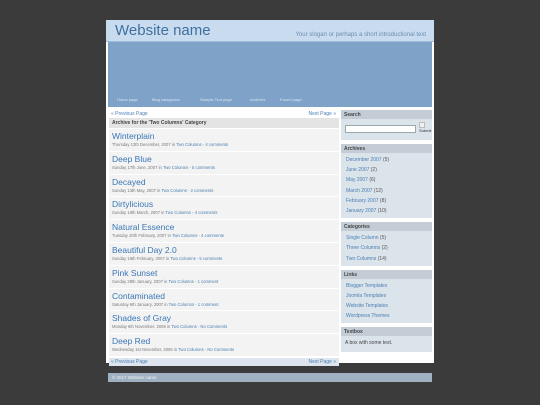 The width and height of the screenshot is (540, 405). What do you see at coordinates (357, 180) in the screenshot?
I see `archive-link-label: May 2007` at bounding box center [357, 180].